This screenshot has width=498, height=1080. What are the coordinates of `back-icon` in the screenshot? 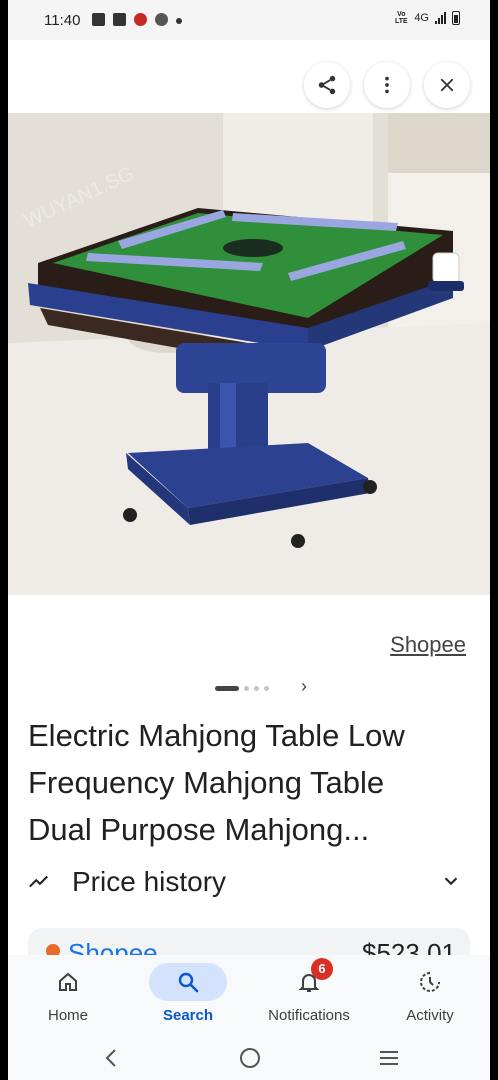 It's located at (110, 1058).